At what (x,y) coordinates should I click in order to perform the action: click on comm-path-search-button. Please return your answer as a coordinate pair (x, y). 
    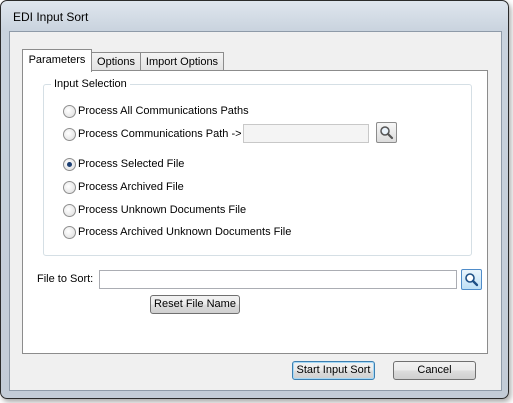
    Looking at the image, I should click on (386, 132).